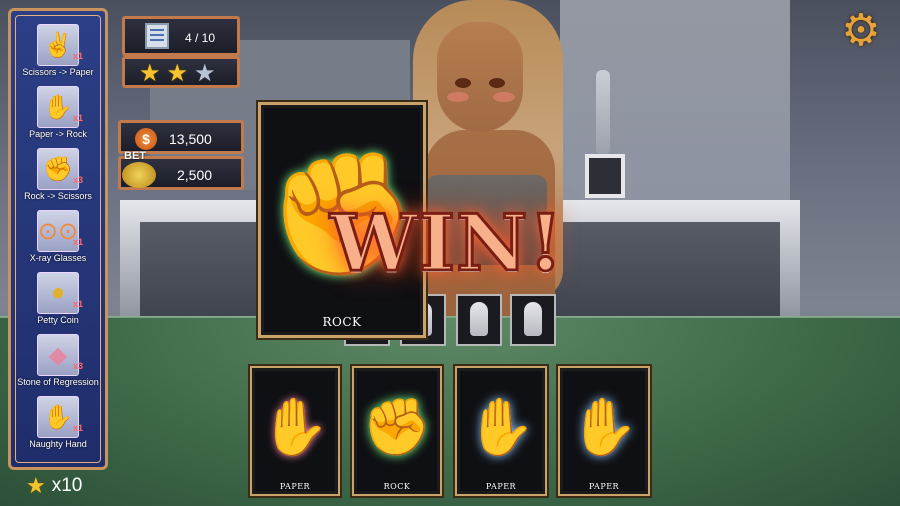 The width and height of the screenshot is (900, 506). I want to click on item-naughty-hand: ✋ x1 Naughty Hand, so click(58, 423).